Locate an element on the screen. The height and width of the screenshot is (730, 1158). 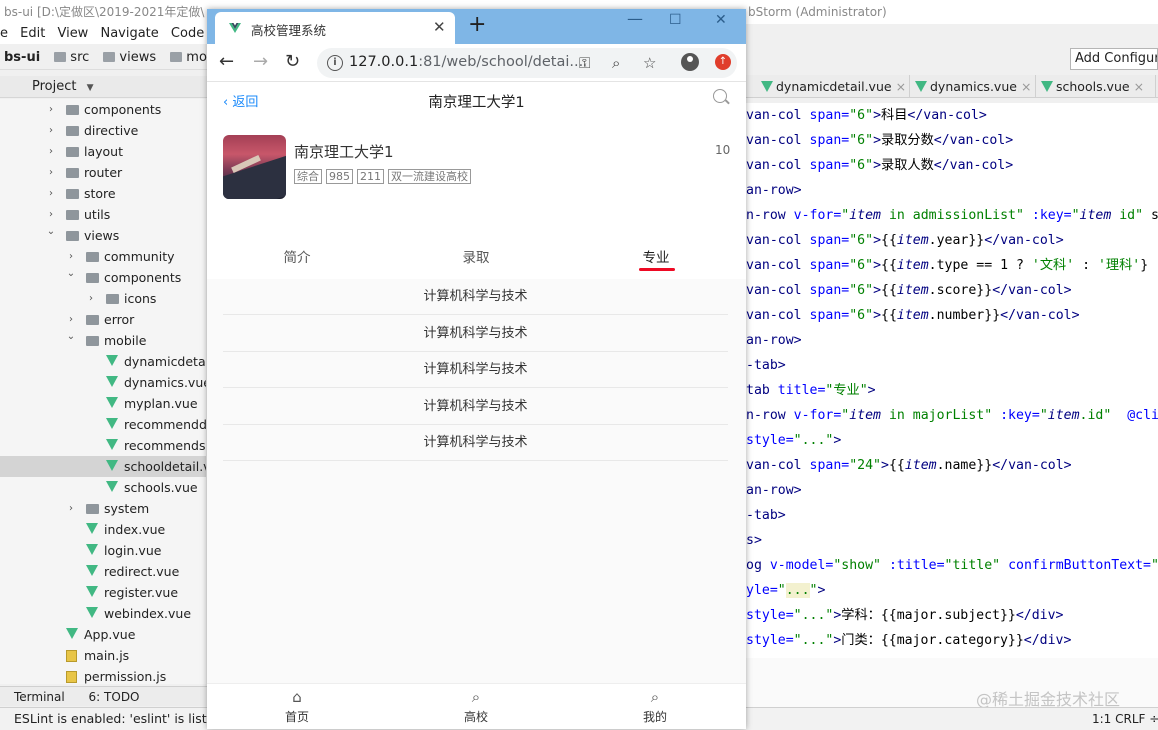
tree-item-label: register.vue is located at coordinates (141, 592).